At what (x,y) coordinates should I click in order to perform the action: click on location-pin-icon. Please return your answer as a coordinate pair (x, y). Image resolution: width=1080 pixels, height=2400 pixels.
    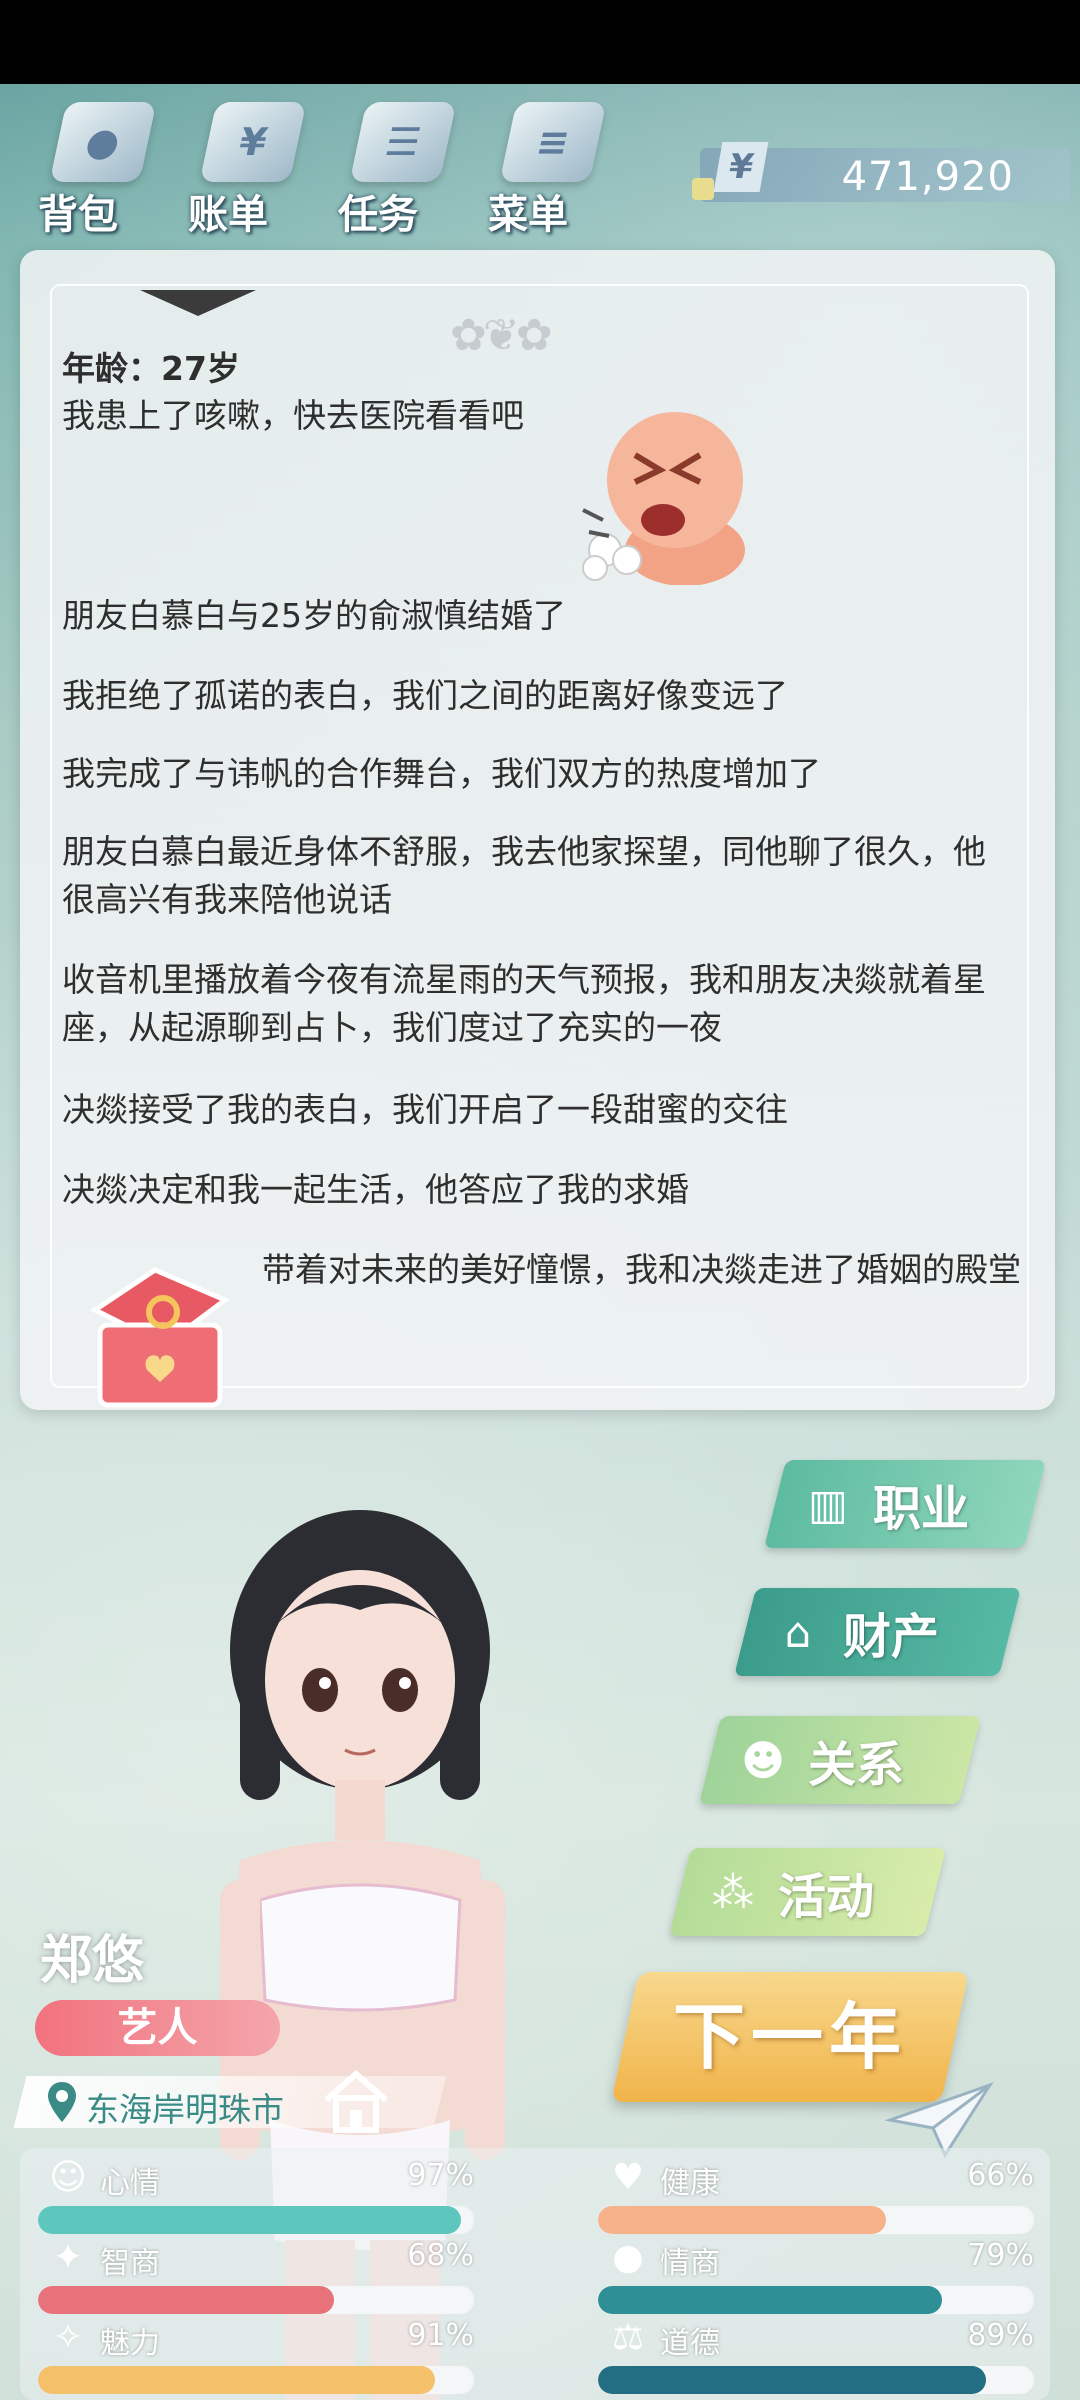
    Looking at the image, I should click on (62, 2102).